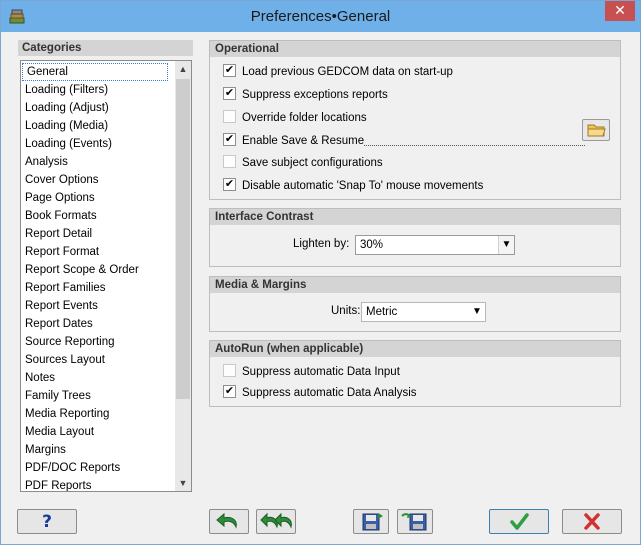 The image size is (641, 545). I want to click on category-item: Media Layout, so click(98, 432).